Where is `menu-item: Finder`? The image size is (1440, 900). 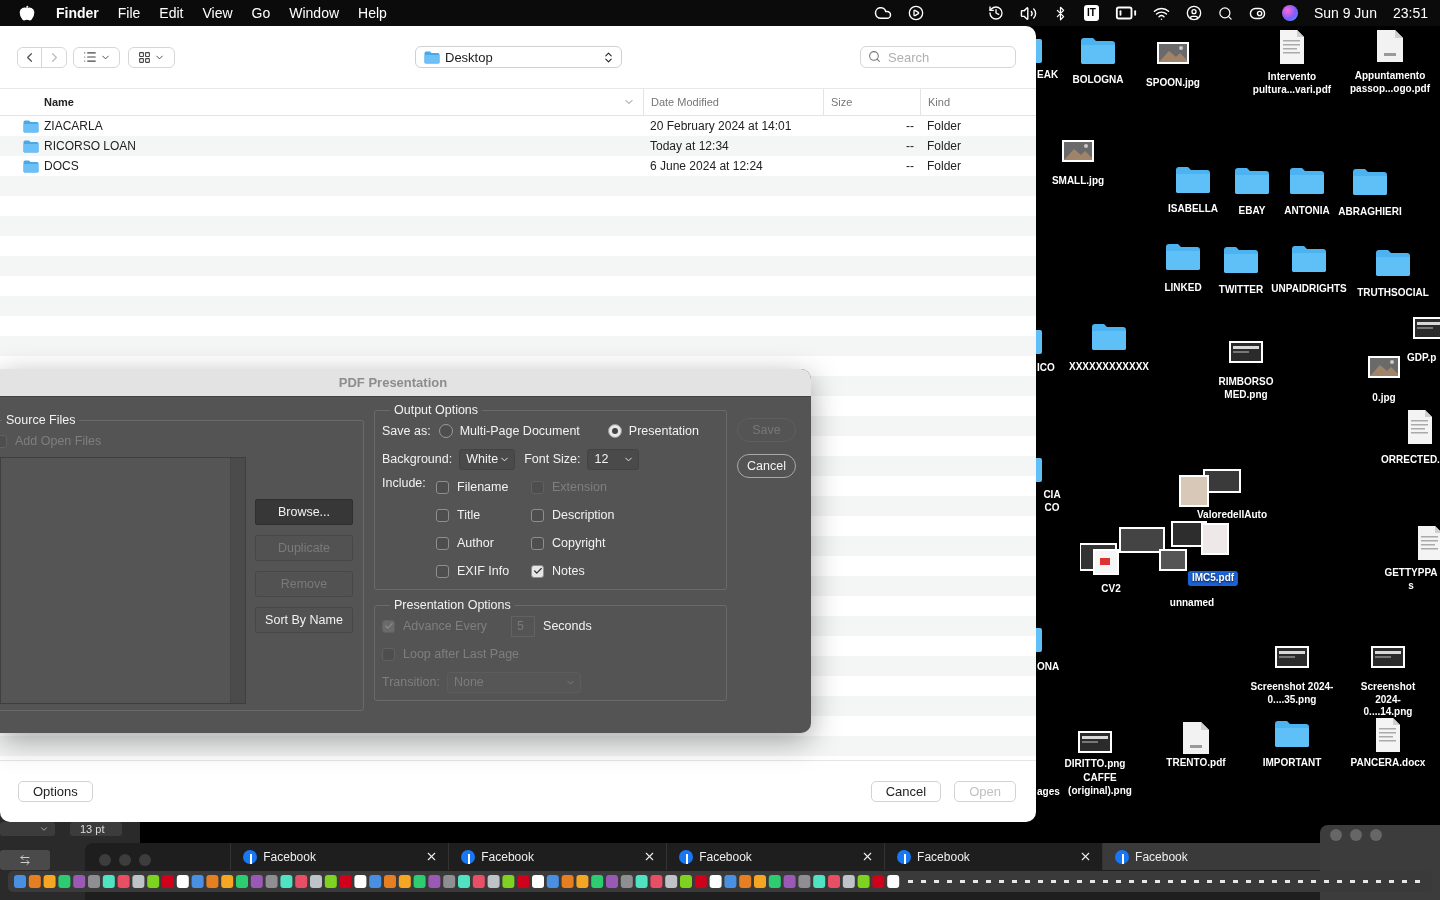 menu-item: Finder is located at coordinates (77, 13).